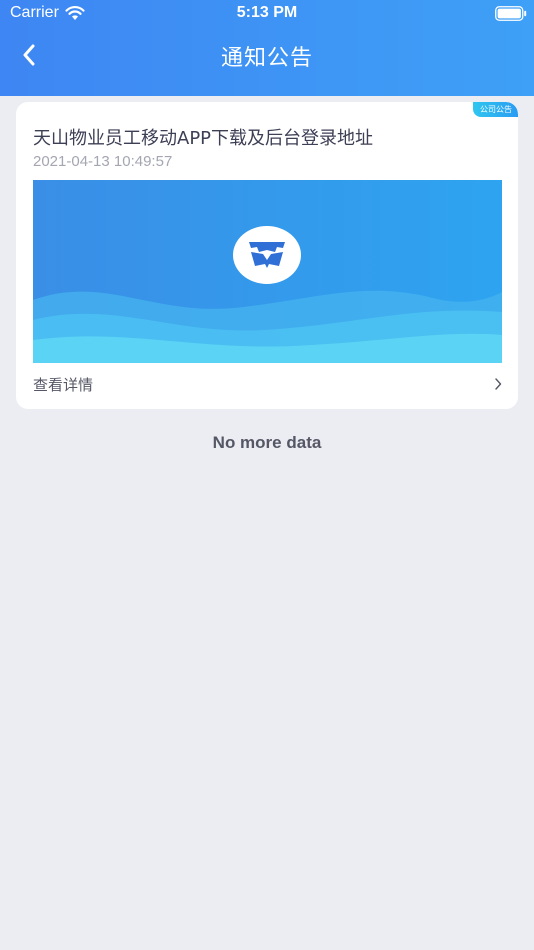 The height and width of the screenshot is (950, 534). What do you see at coordinates (203, 138) in the screenshot?
I see `notice-title: 天山物业员工移动APP下载及后台登录地址` at bounding box center [203, 138].